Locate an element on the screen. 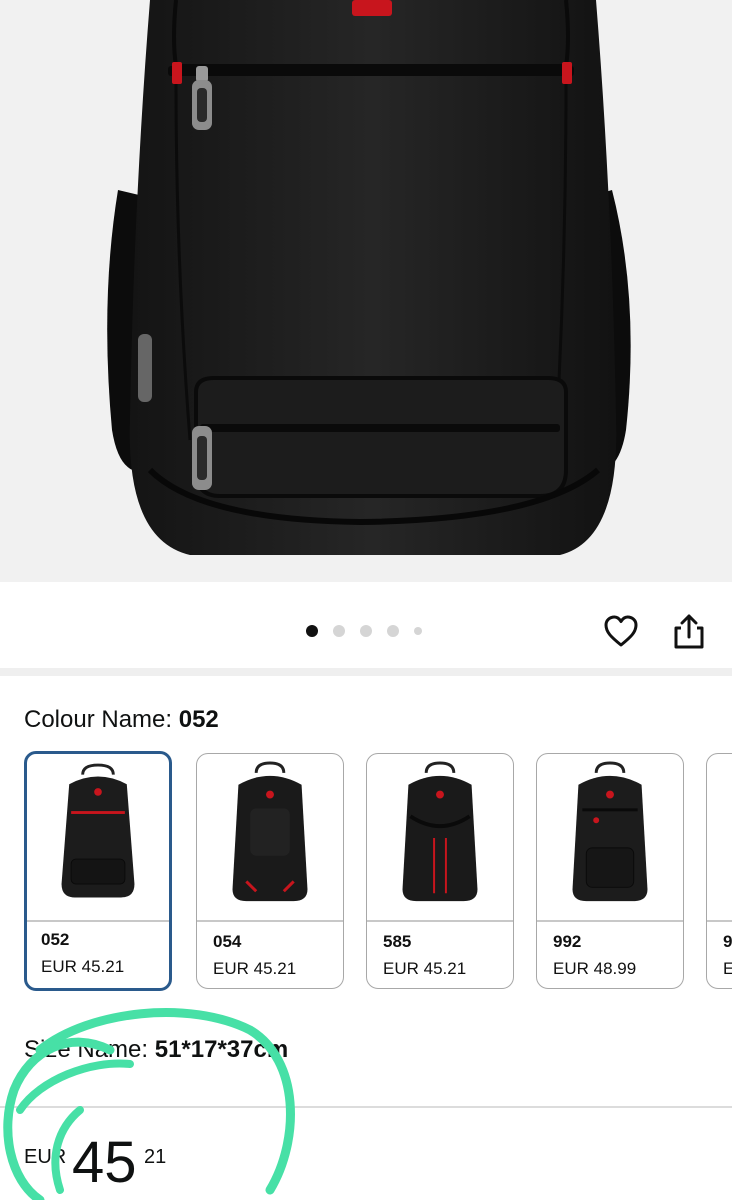 This screenshot has height=1200, width=732. swatch-price: E is located at coordinates (727, 969).